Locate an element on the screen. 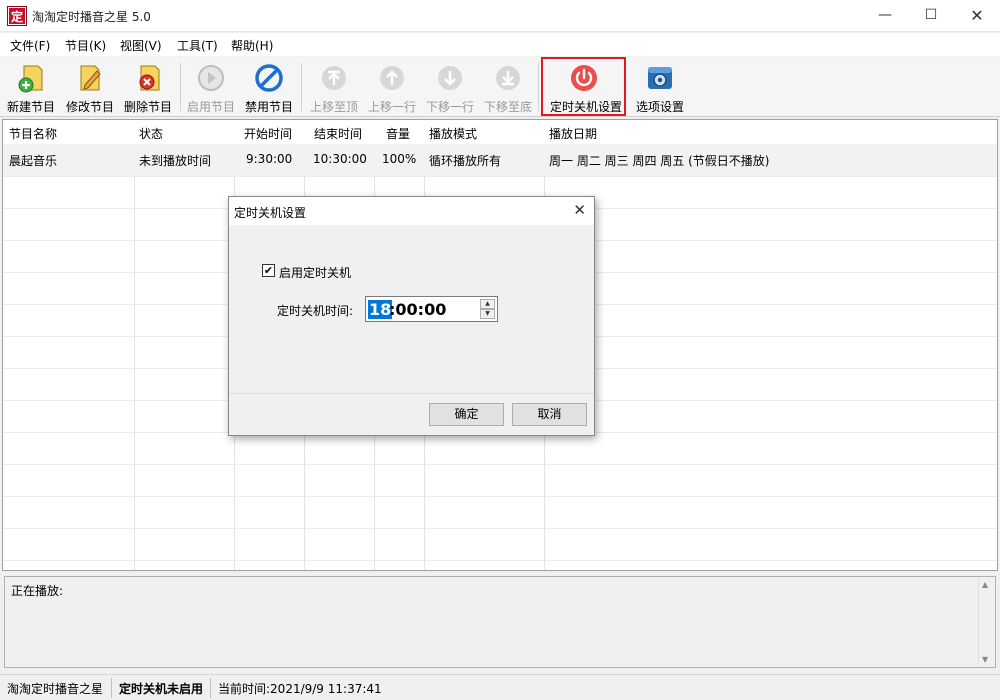 This screenshot has width=1000, height=700. status-app-name: 淘淘定时播音之星 is located at coordinates (55, 689).